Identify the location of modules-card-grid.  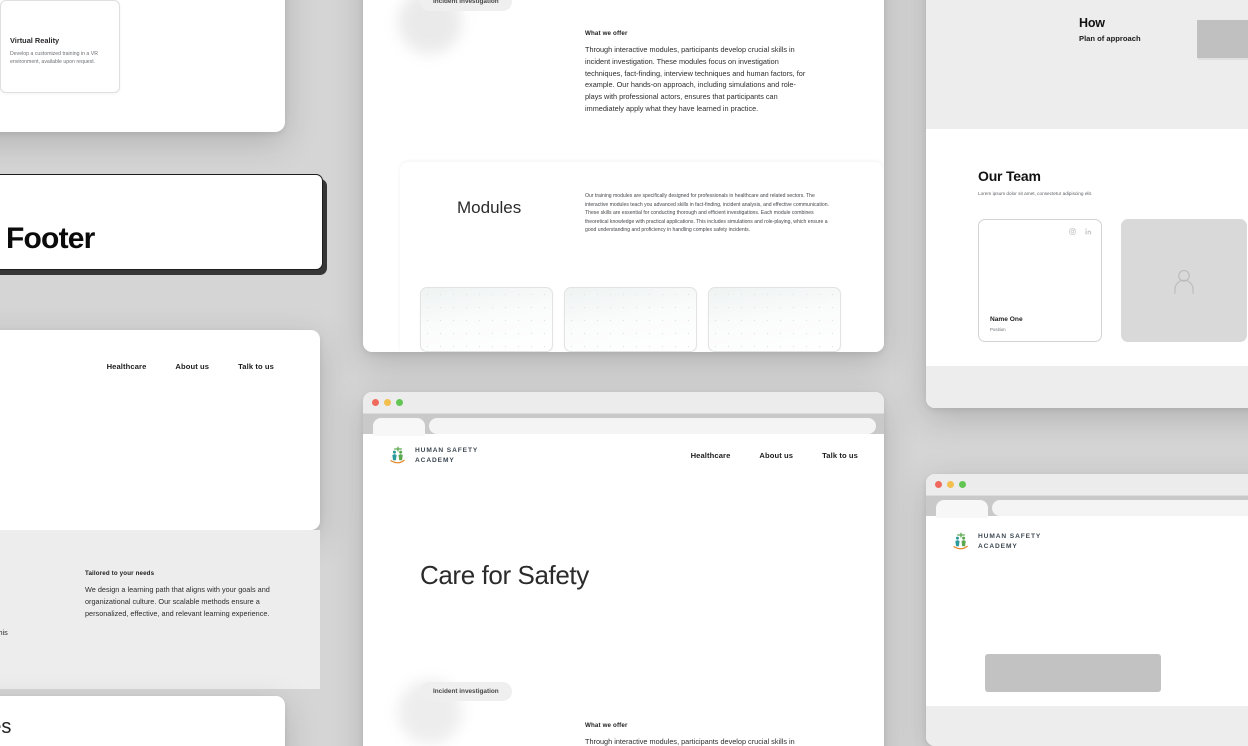
(630, 319).